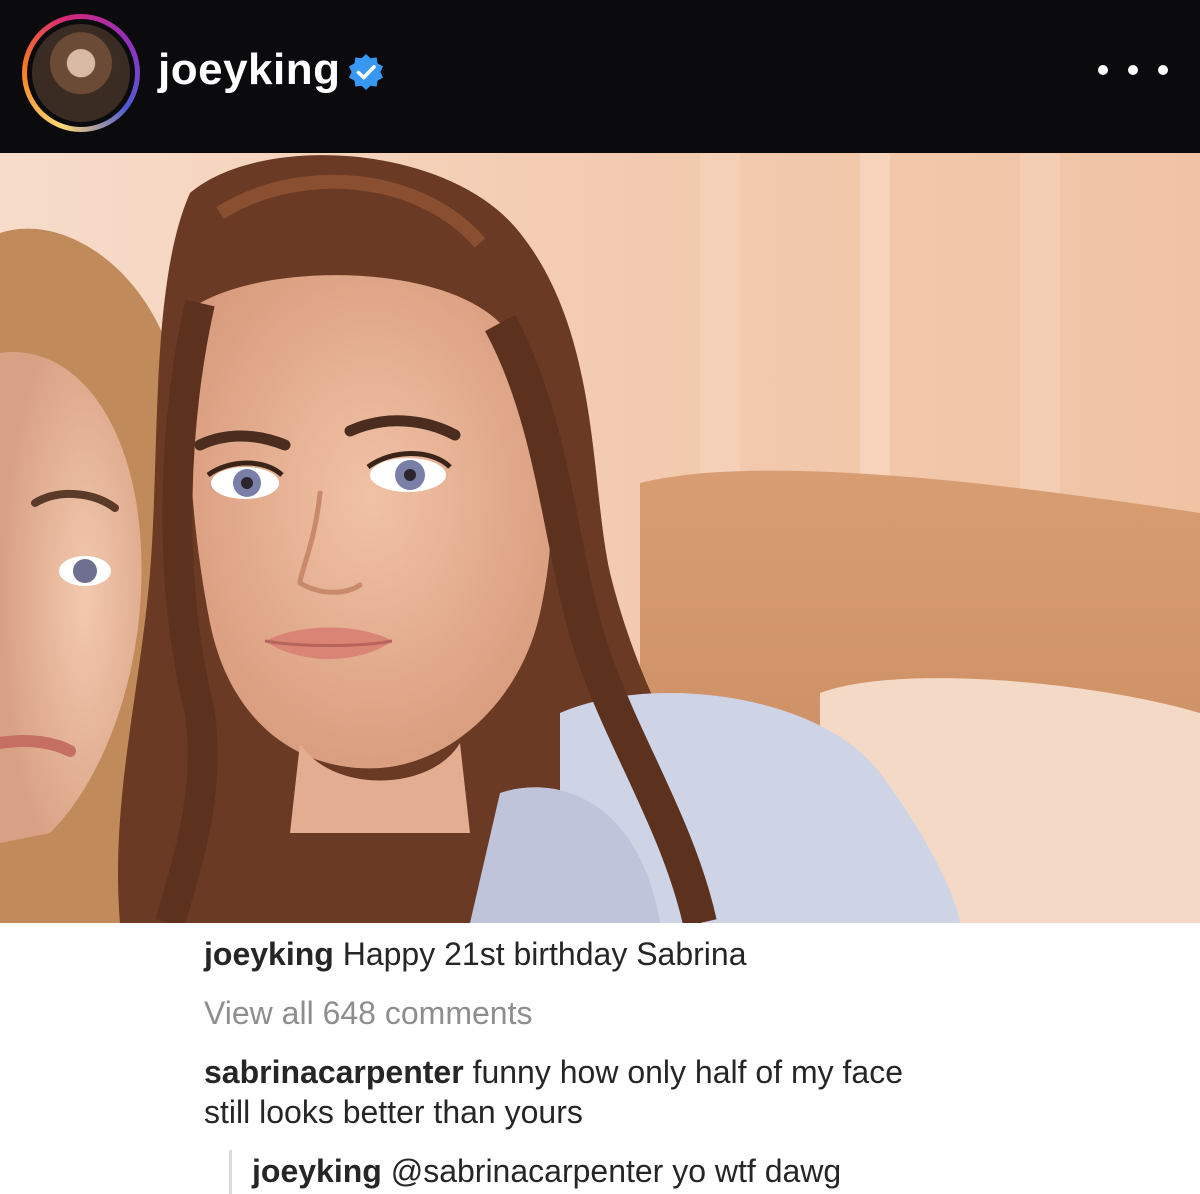 Image resolution: width=1200 pixels, height=1194 pixels. Describe the element at coordinates (230, 1172) in the screenshot. I see `reply-thread-line` at that location.